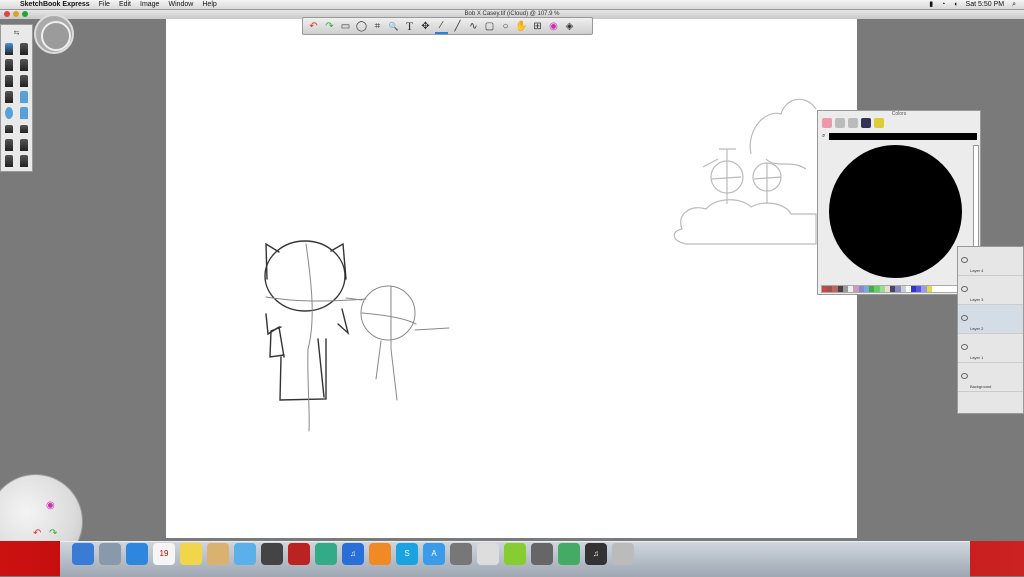 The image size is (1024, 577). Describe the element at coordinates (515, 554) in the screenshot. I see `note-app-icon` at that location.